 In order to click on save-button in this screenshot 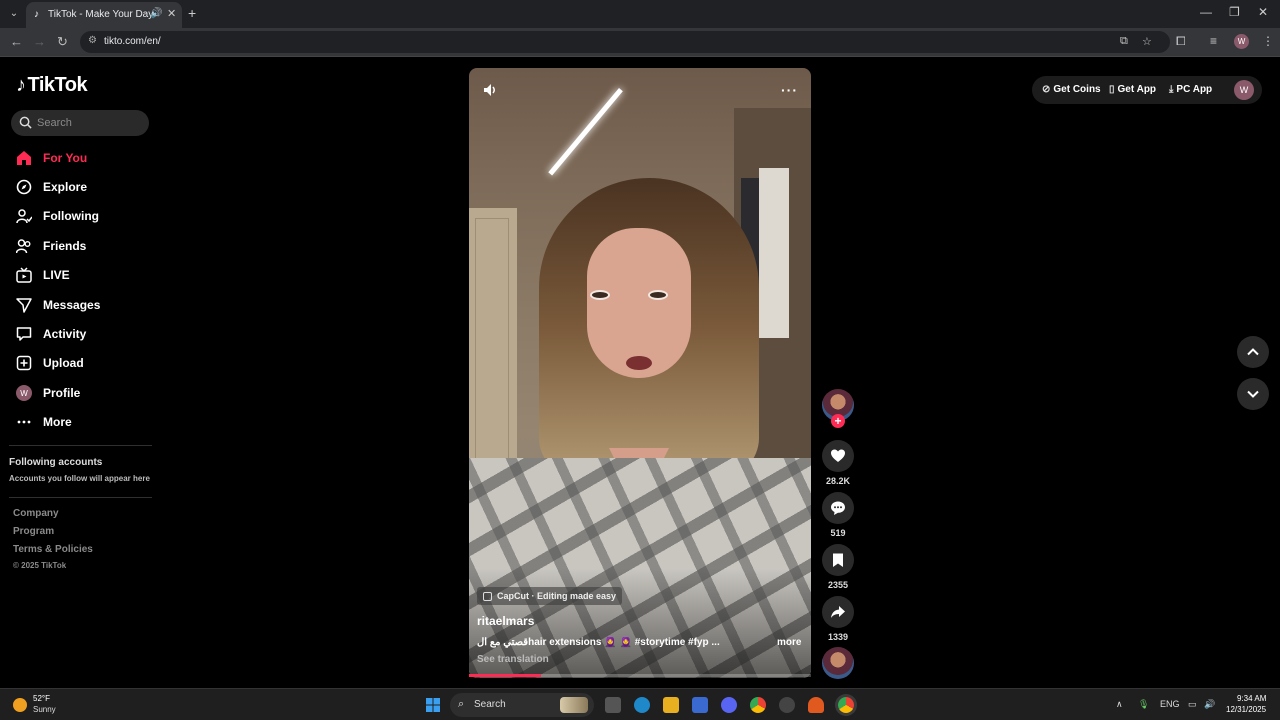, I will do `click(838, 560)`.